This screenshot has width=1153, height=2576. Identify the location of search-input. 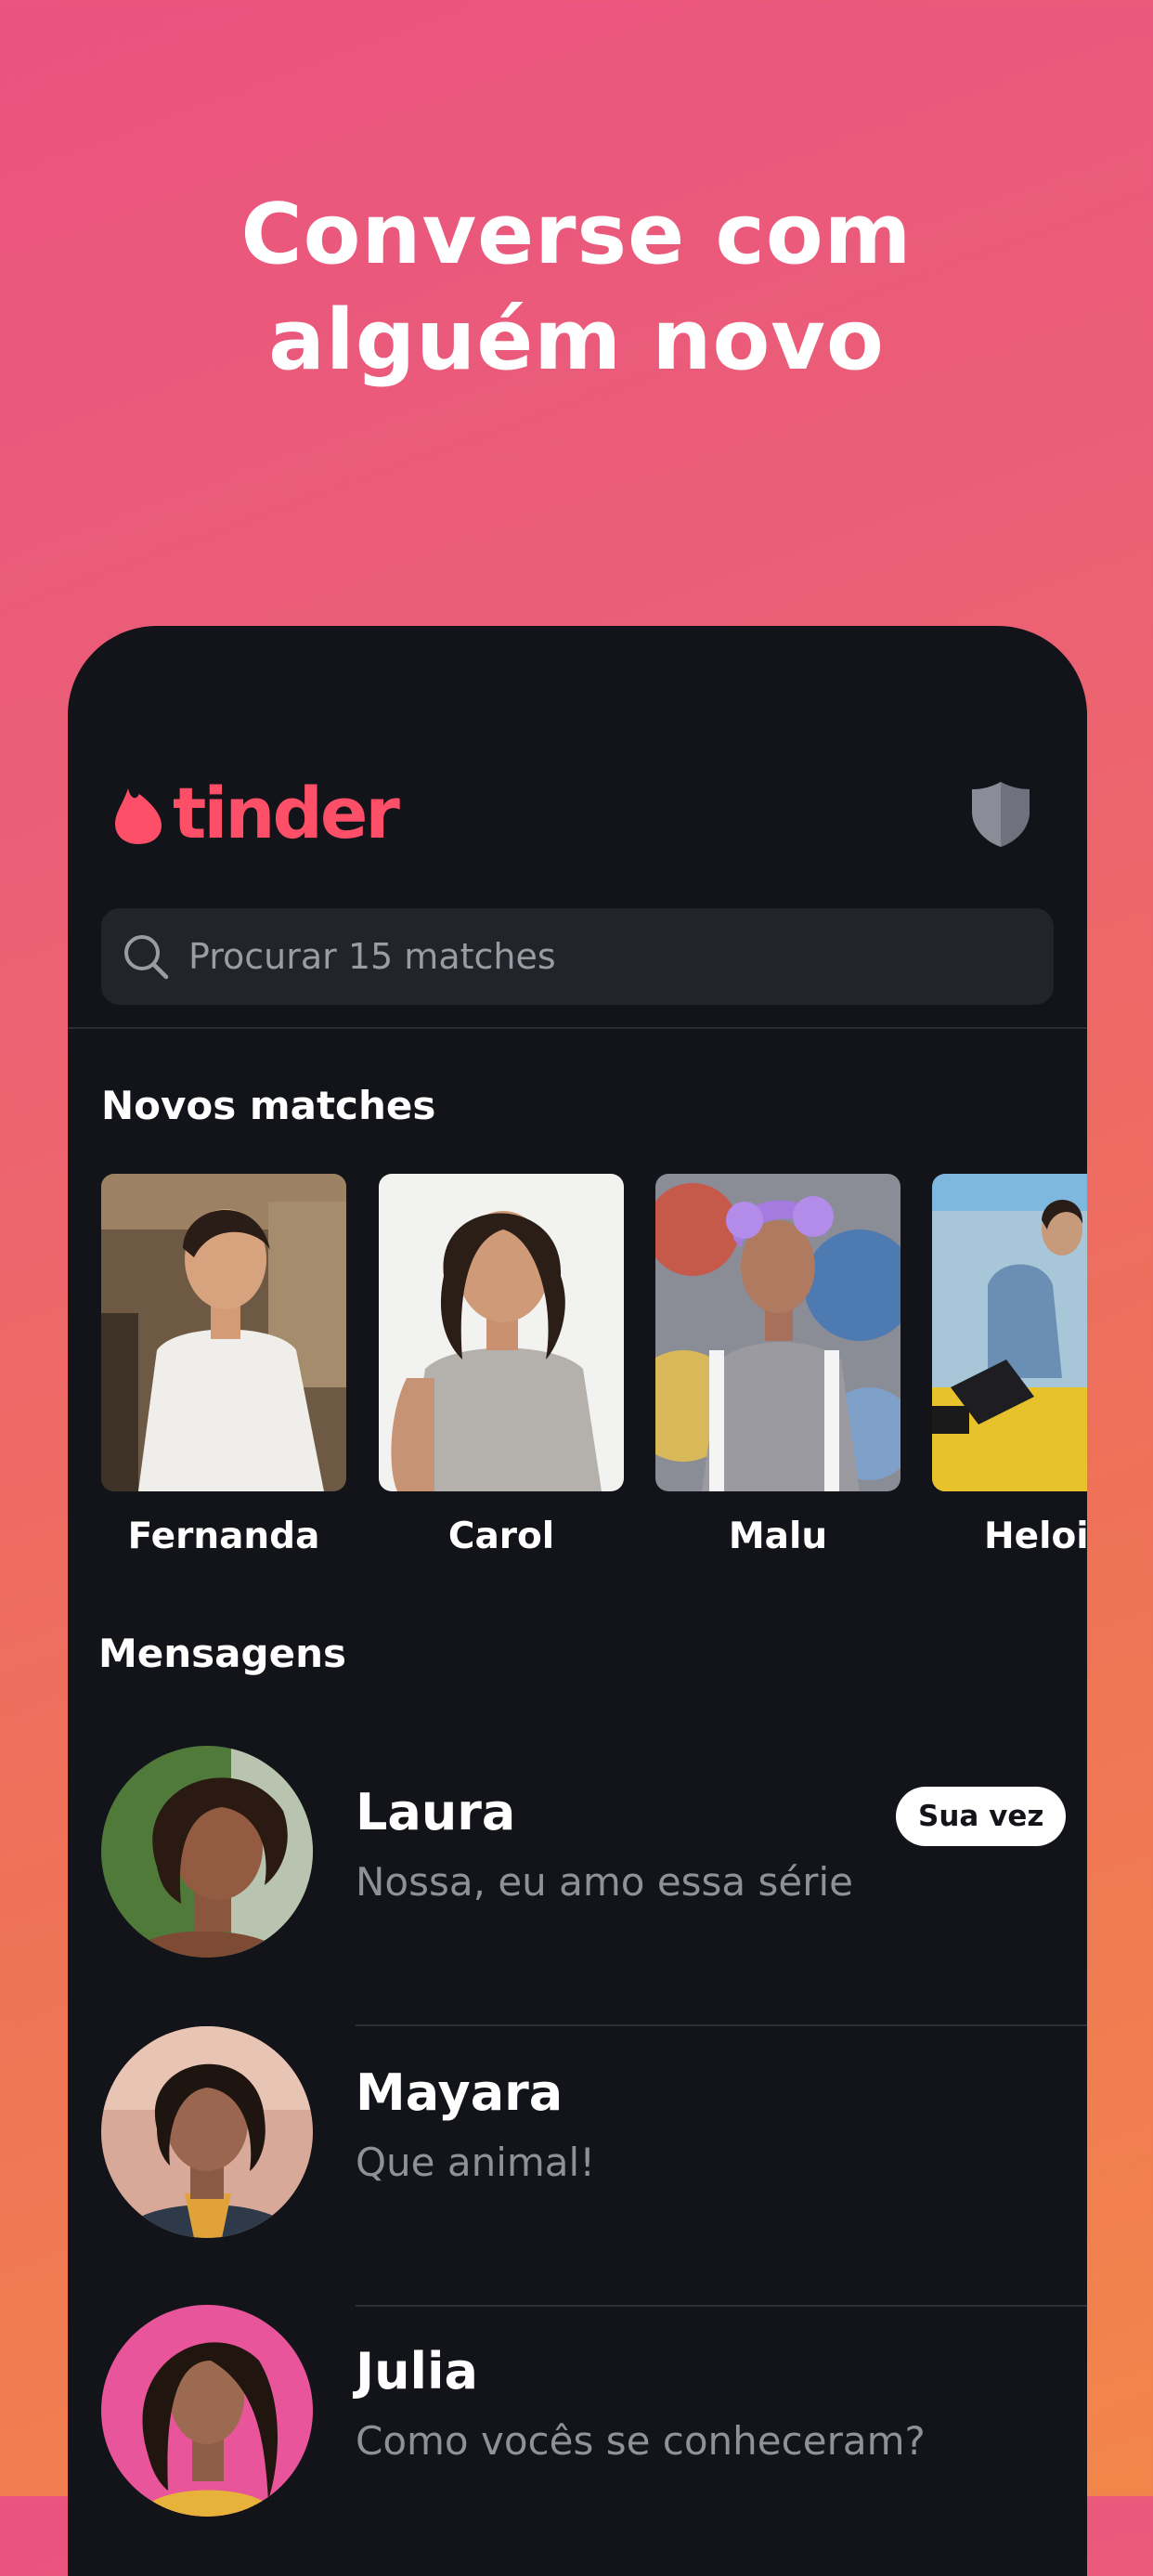
(597, 957).